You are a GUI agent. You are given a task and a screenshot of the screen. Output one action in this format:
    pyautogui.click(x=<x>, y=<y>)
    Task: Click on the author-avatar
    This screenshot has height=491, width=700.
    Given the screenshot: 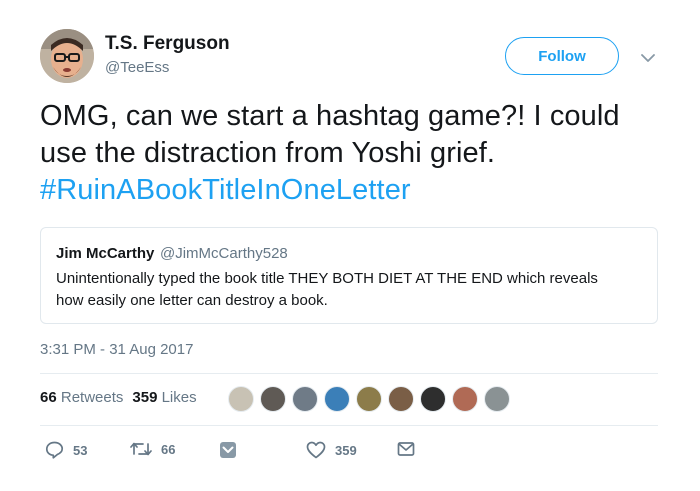 What is the action you would take?
    pyautogui.click(x=67, y=56)
    